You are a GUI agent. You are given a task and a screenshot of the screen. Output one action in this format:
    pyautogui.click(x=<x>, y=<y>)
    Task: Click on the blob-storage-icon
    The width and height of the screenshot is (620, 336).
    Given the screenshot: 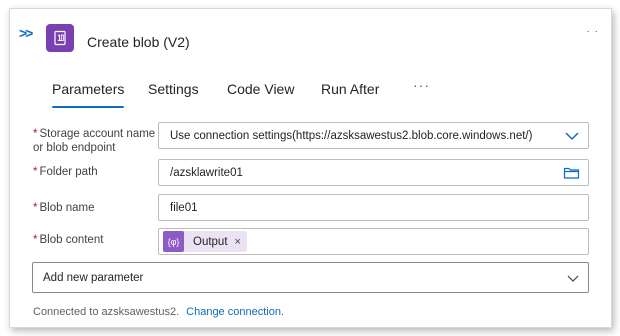 What is the action you would take?
    pyautogui.click(x=60, y=38)
    